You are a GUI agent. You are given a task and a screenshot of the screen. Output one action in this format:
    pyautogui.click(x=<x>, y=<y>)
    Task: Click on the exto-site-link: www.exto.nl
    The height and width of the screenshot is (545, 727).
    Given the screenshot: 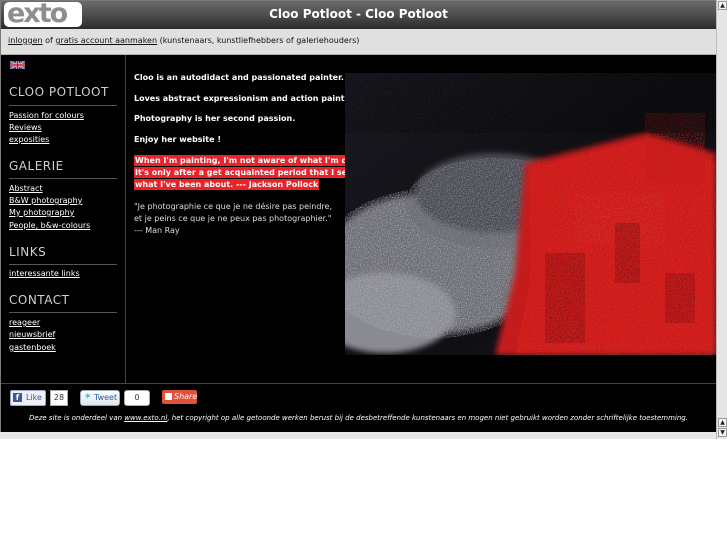 What is the action you would take?
    pyautogui.click(x=145, y=418)
    